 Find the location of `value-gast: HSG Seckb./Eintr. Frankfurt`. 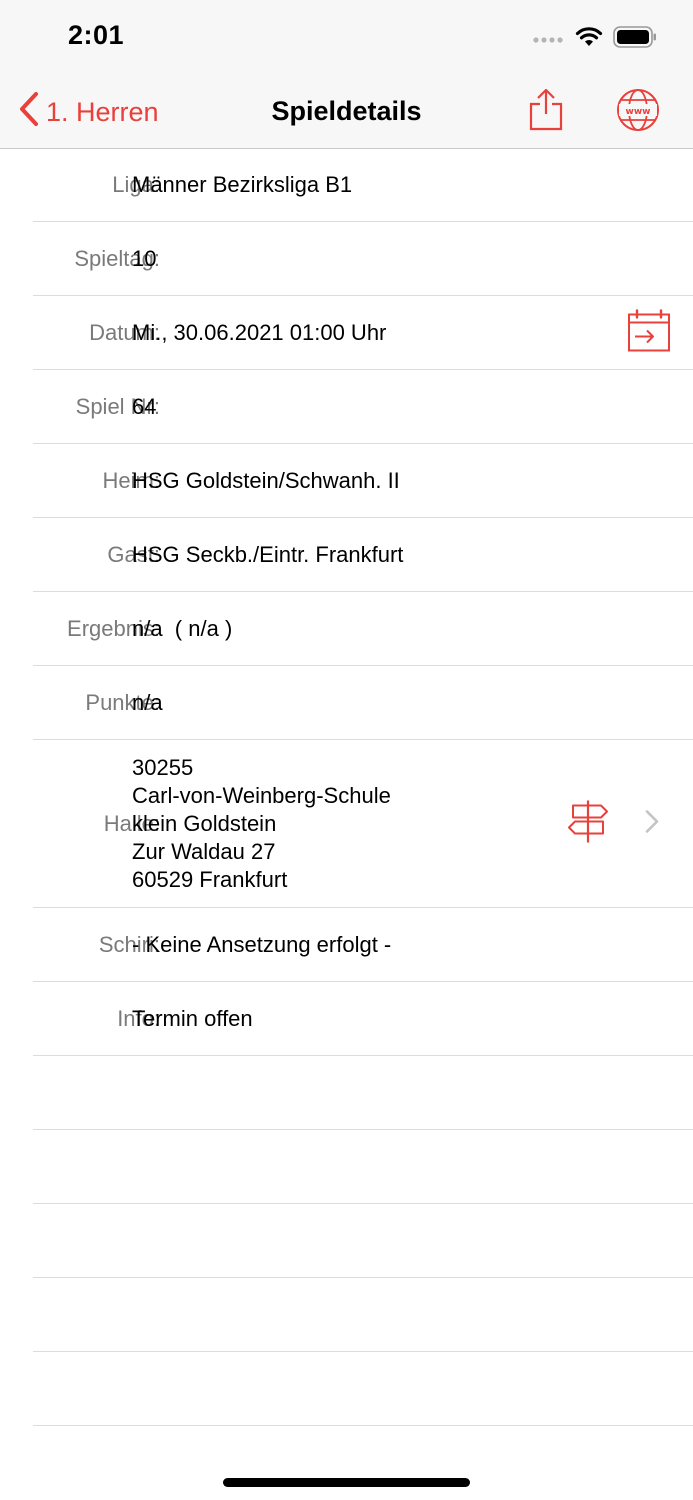

value-gast: HSG Seckb./Eintr. Frankfurt is located at coordinates (268, 554).